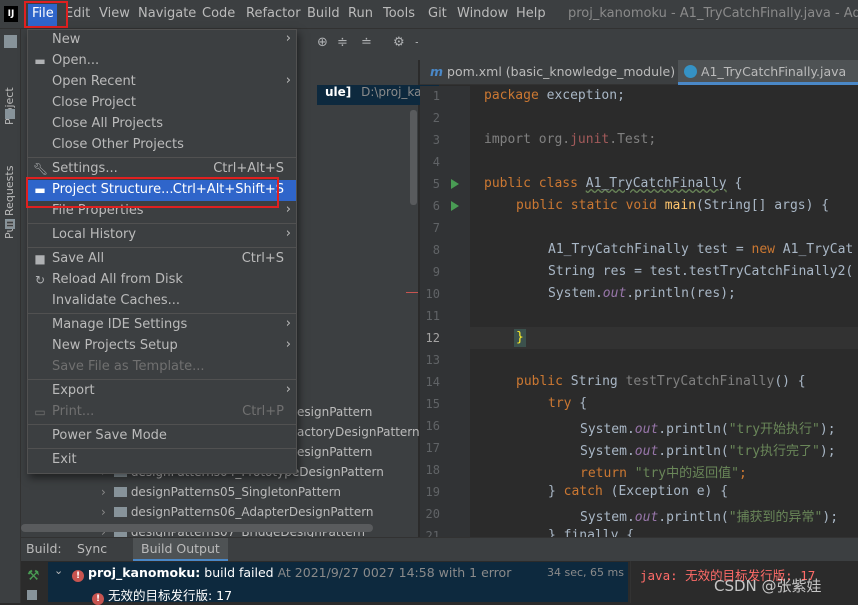 The width and height of the screenshot is (858, 605). What do you see at coordinates (40, 259) in the screenshot?
I see `save-icon: ■` at bounding box center [40, 259].